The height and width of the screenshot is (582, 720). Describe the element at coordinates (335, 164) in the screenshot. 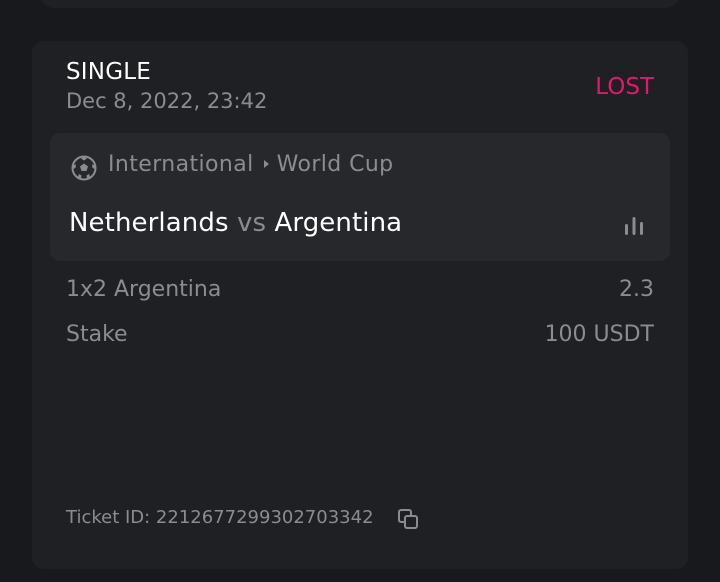

I see `breadcrumb-league: World Cup` at that location.